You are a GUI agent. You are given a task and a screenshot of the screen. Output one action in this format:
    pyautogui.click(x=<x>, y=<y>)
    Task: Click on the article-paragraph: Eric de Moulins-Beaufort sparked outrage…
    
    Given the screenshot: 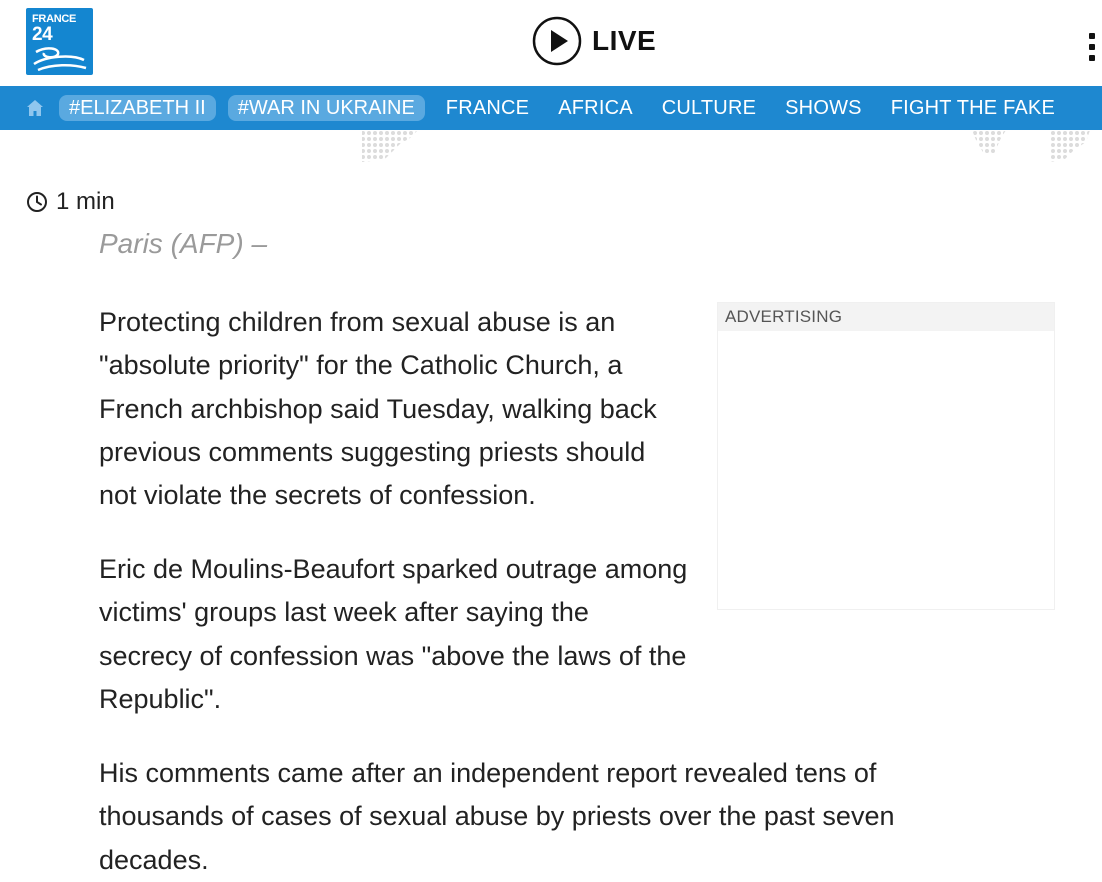 What is the action you would take?
    pyautogui.click(x=393, y=634)
    